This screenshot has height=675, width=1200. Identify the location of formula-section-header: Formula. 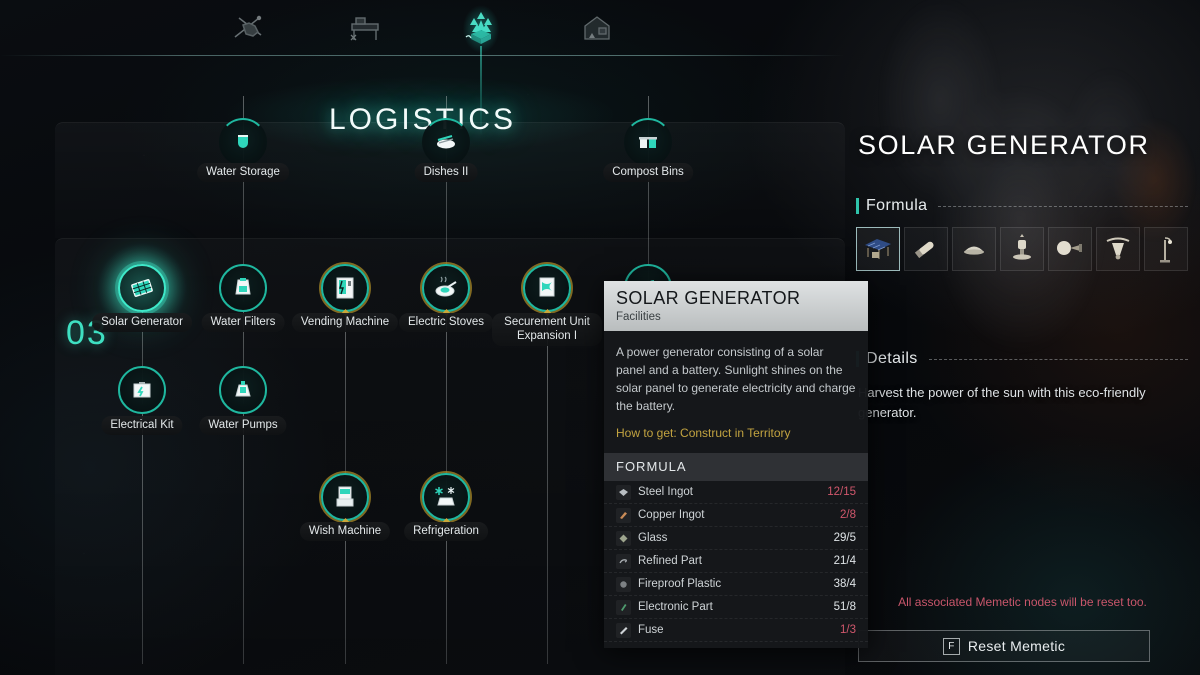
(1022, 206).